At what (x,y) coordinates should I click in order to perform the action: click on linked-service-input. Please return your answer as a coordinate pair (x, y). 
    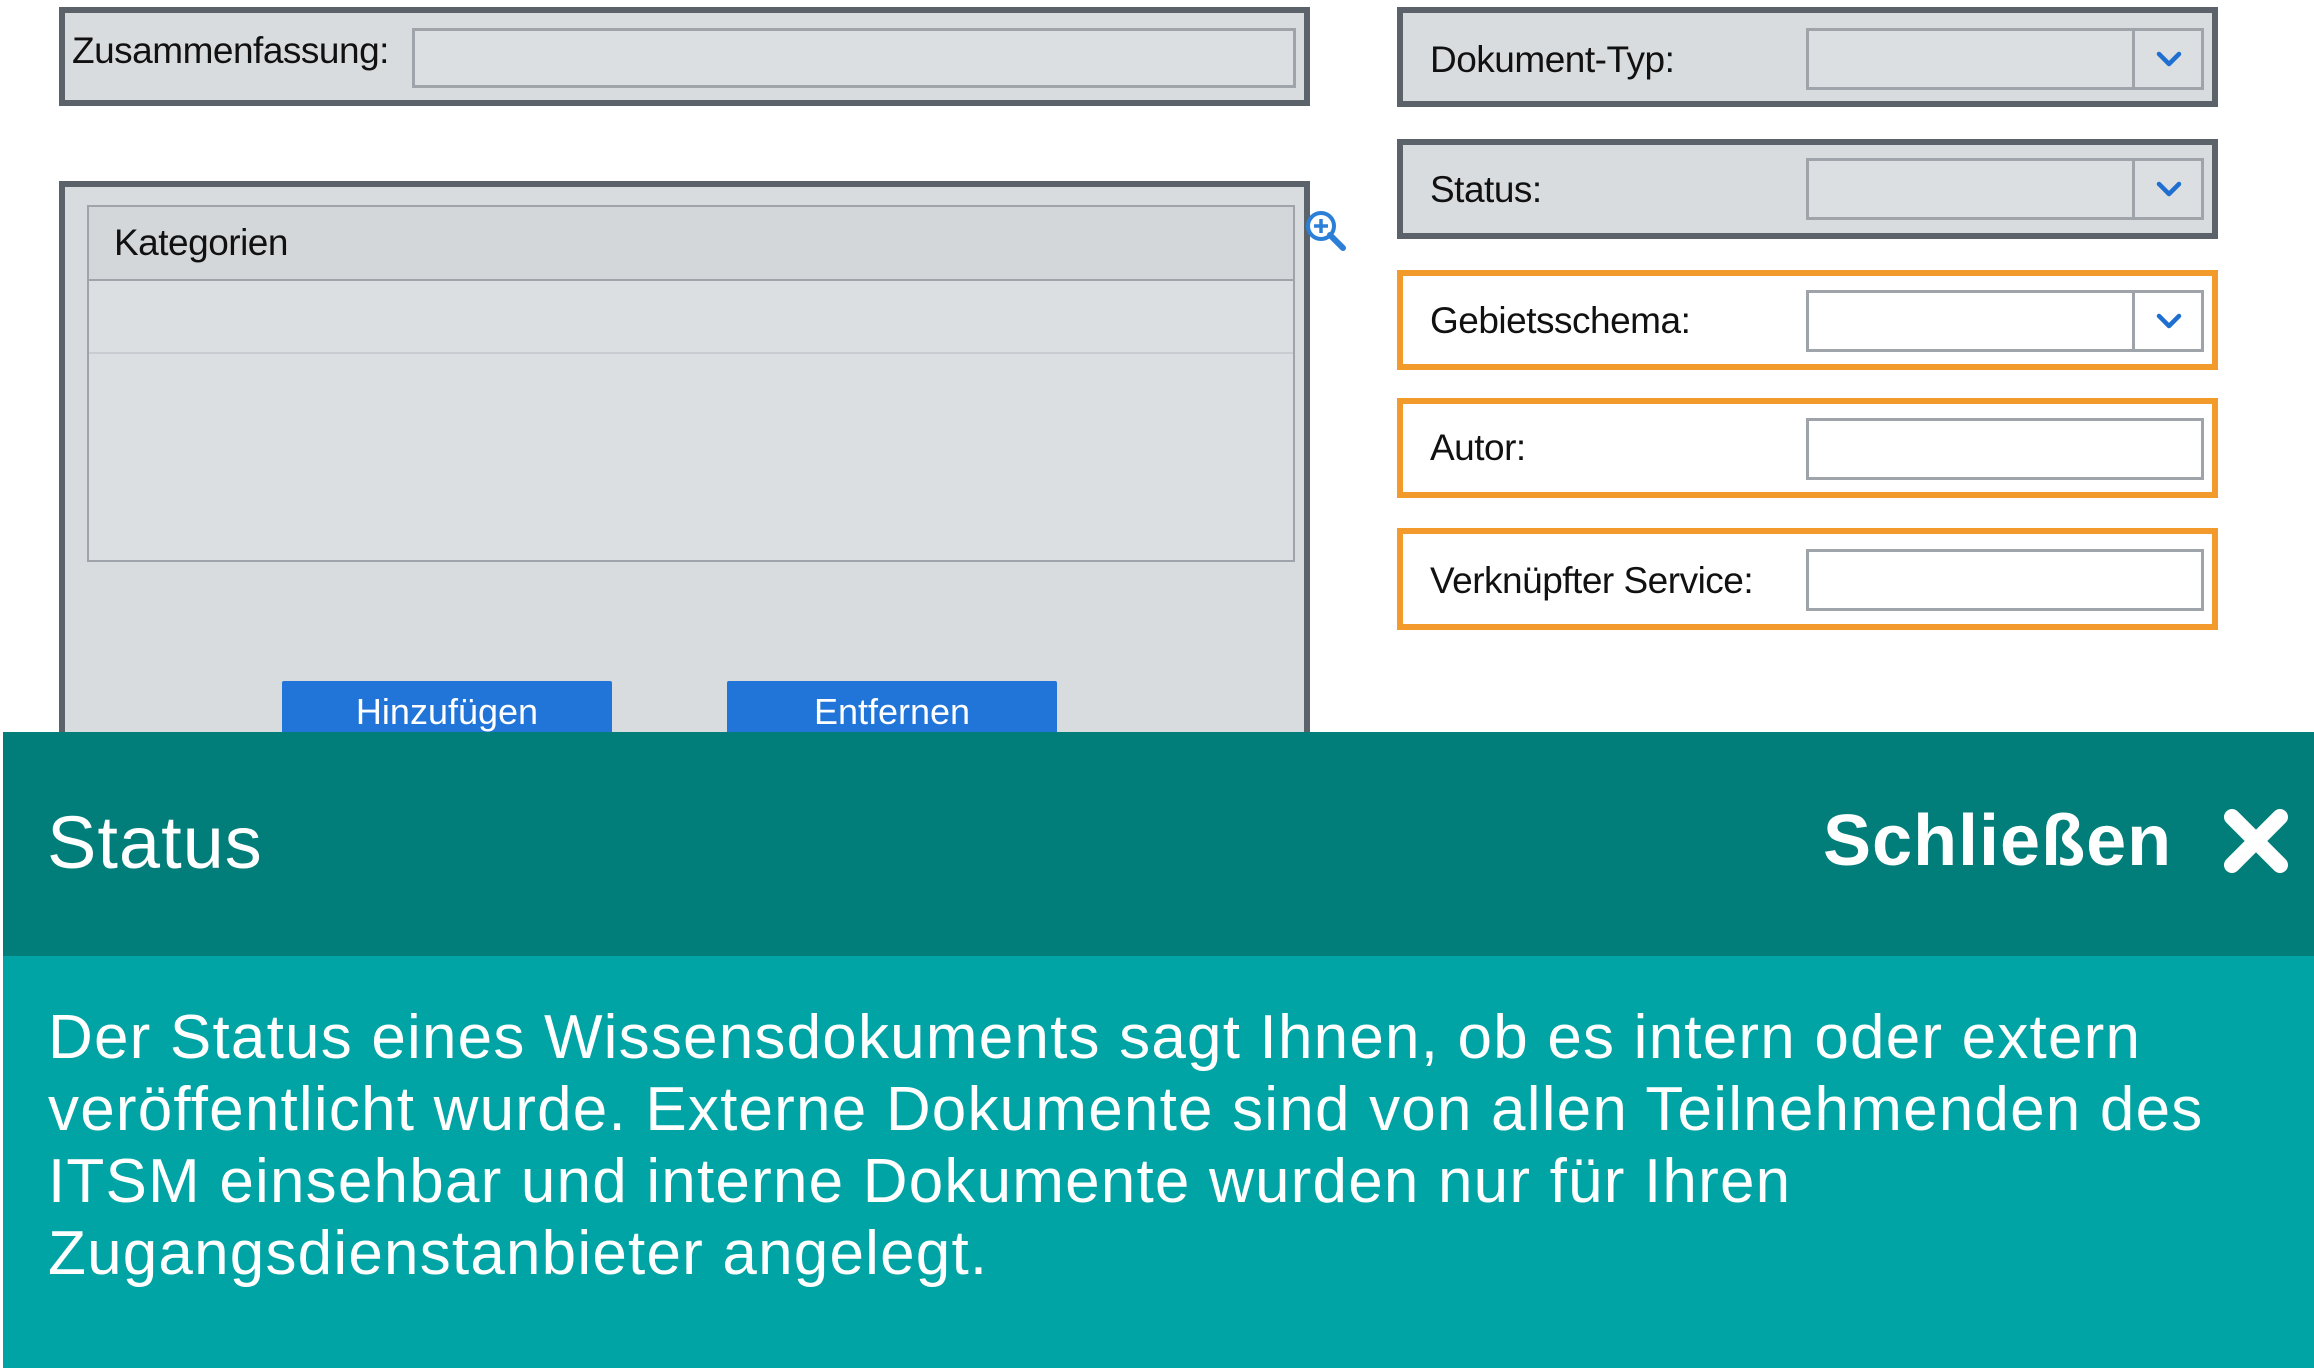
    Looking at the image, I should click on (2005, 580).